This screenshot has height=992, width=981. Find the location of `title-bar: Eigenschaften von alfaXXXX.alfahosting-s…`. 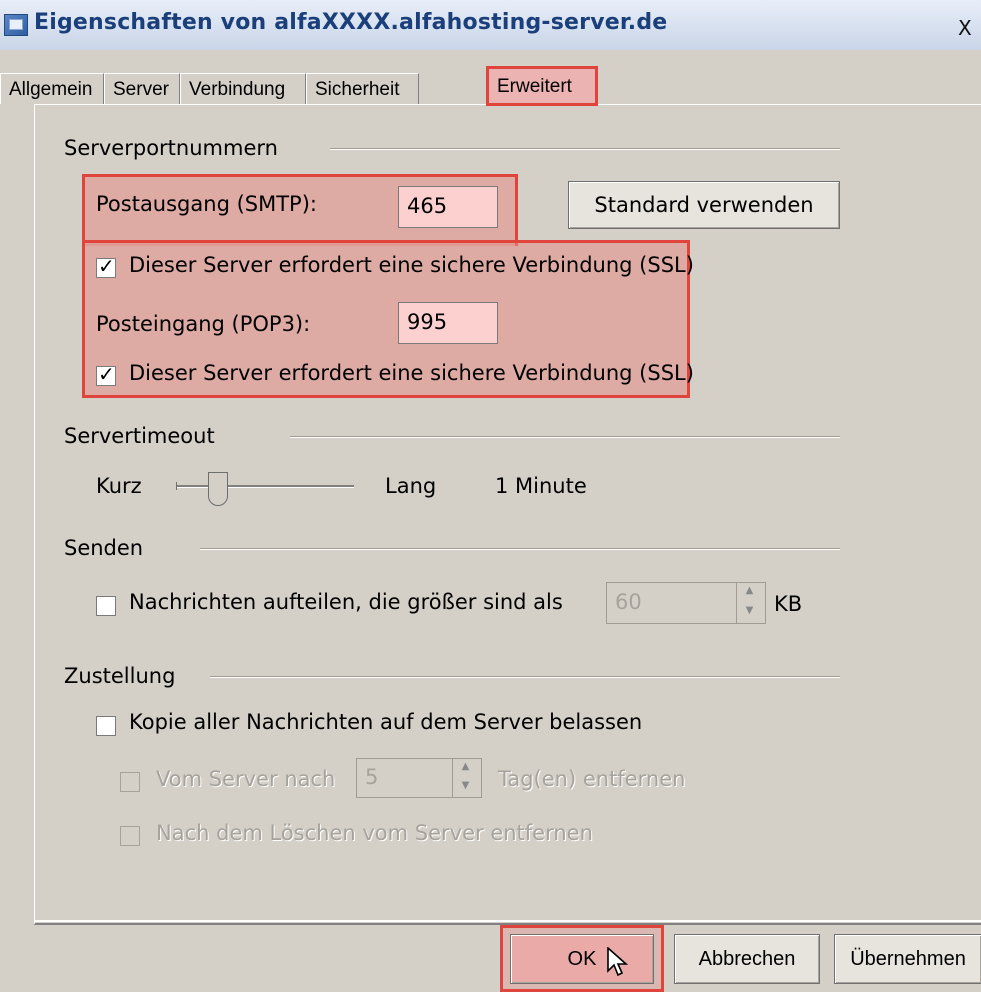

title-bar: Eigenschaften von alfaXXXX.alfahosting-s… is located at coordinates (490, 25).